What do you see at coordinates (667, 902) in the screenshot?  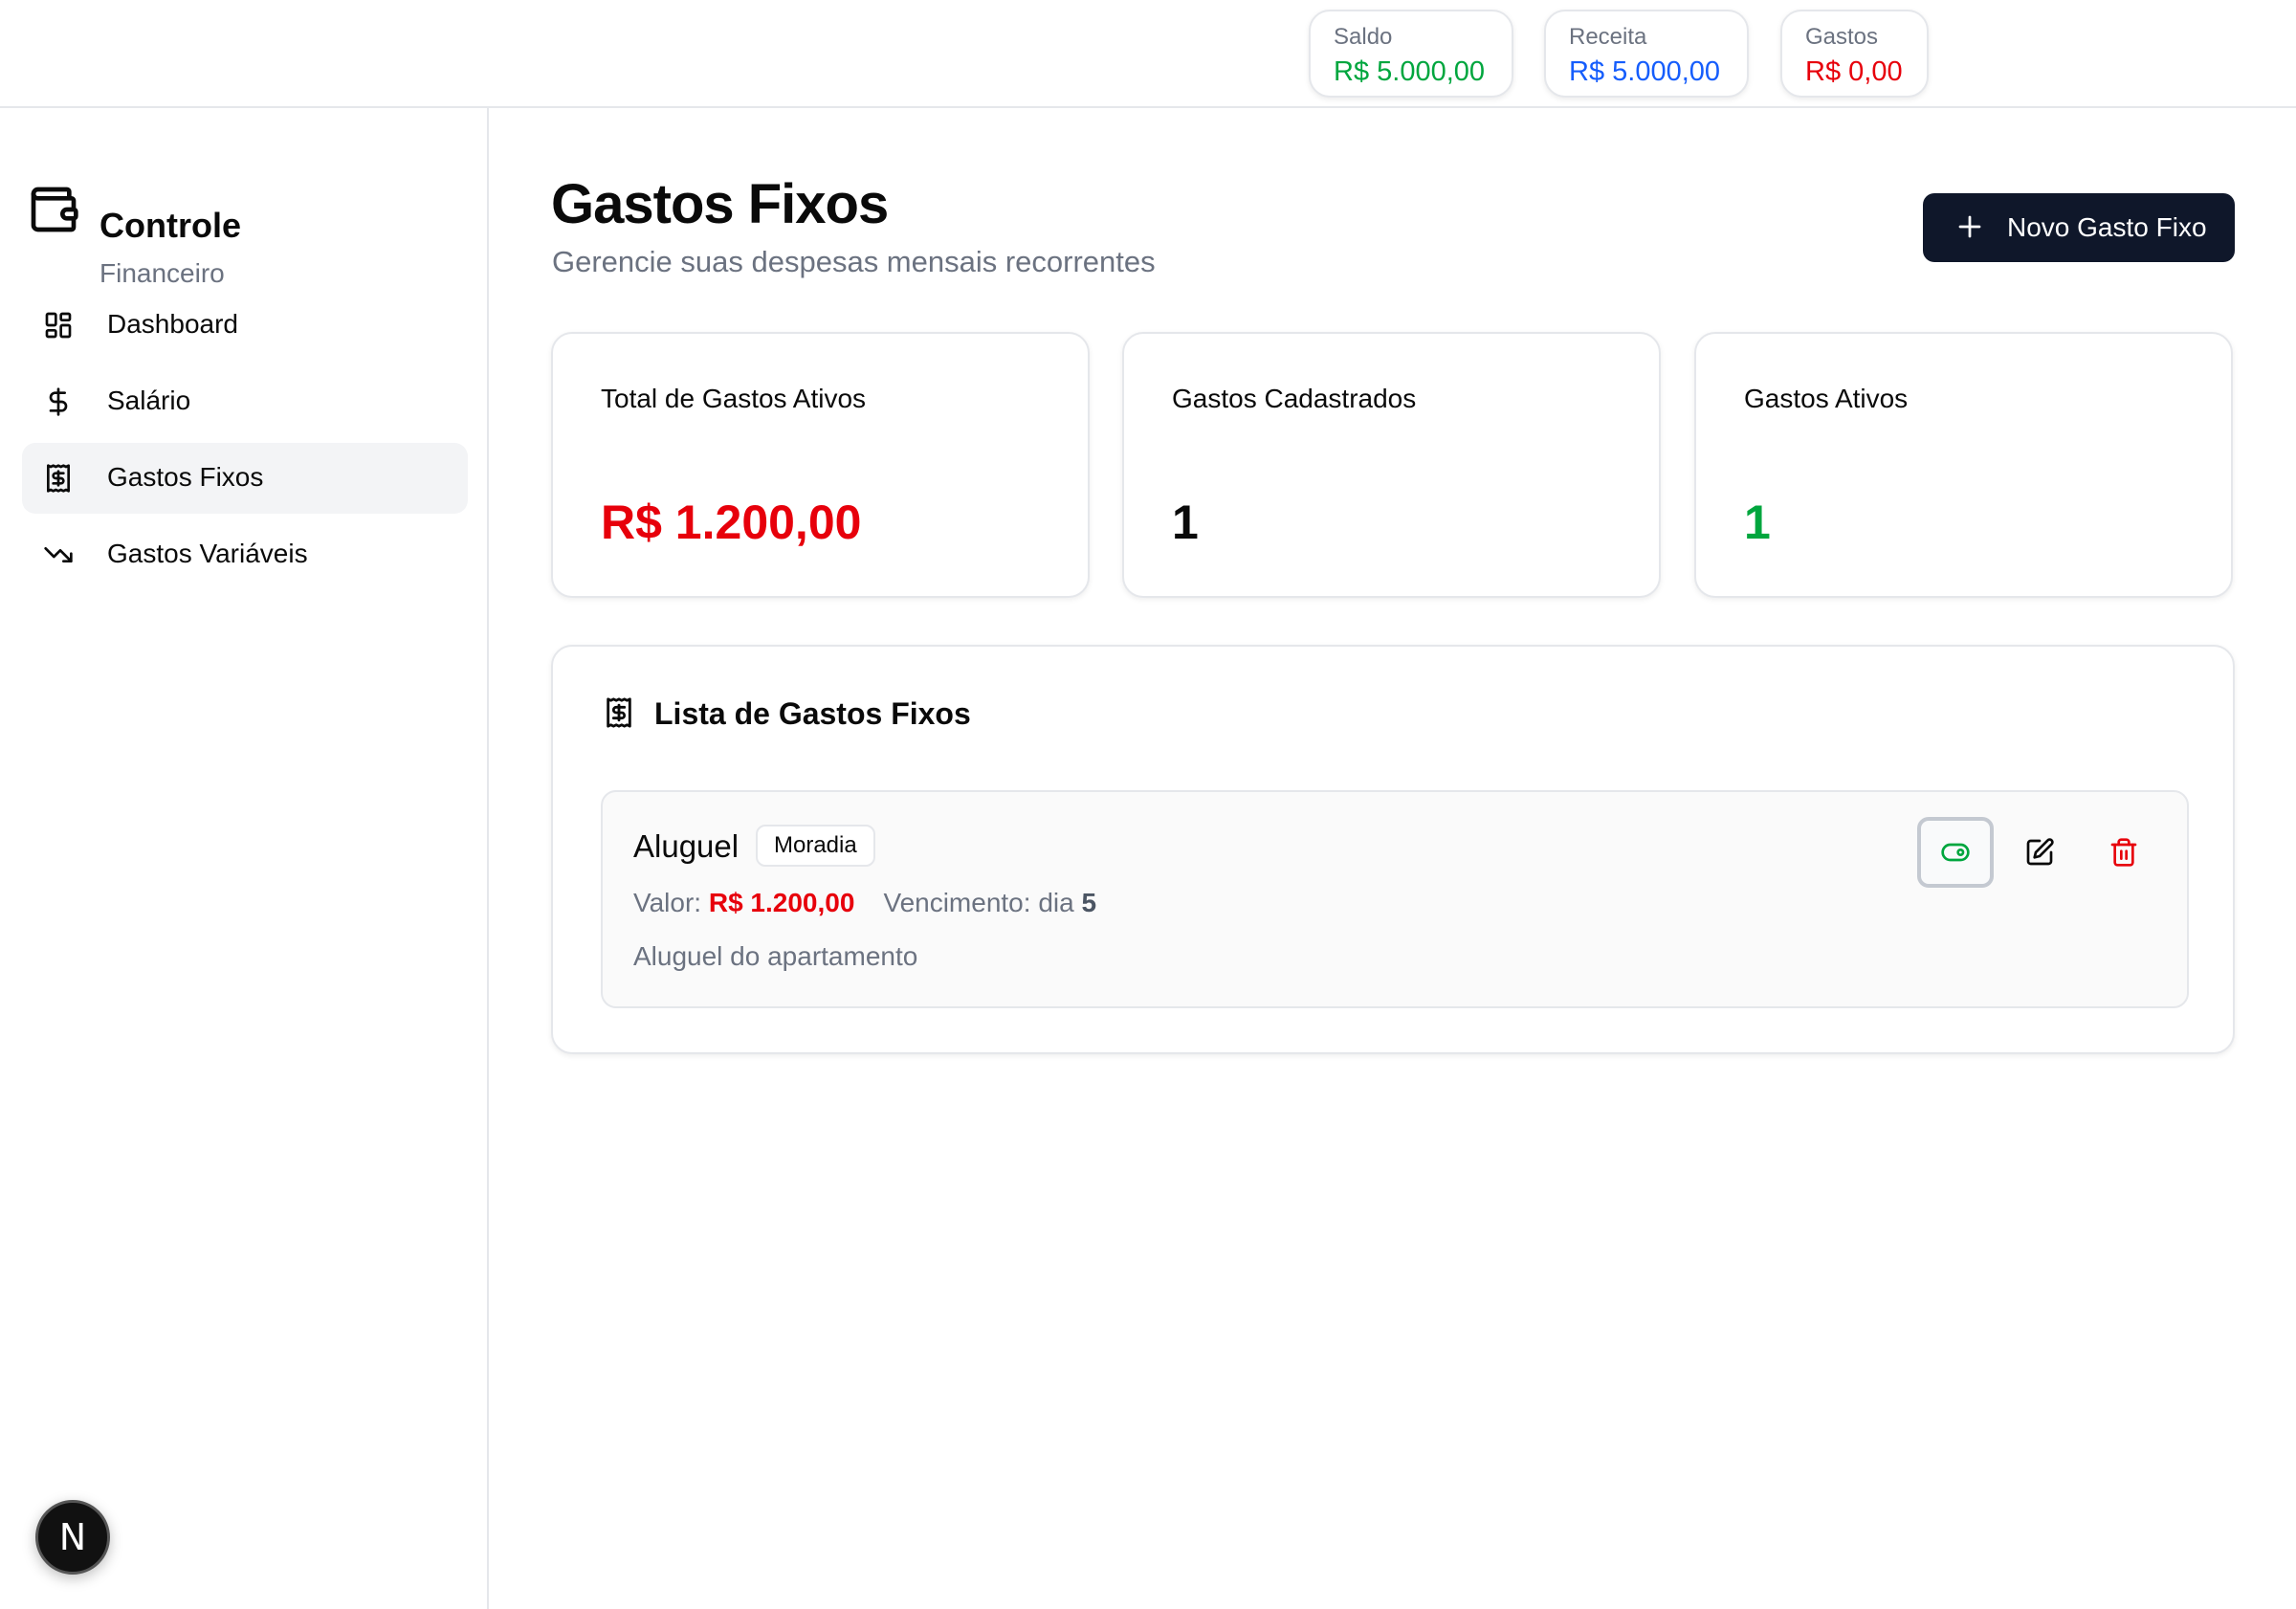 I see `valor-label: Valor:` at bounding box center [667, 902].